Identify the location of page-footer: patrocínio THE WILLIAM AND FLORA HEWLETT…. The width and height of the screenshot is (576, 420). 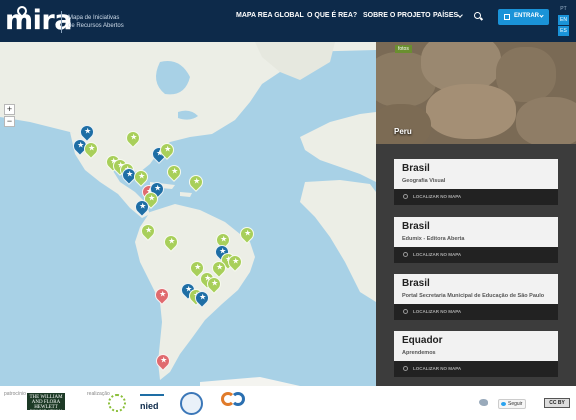
(288, 403).